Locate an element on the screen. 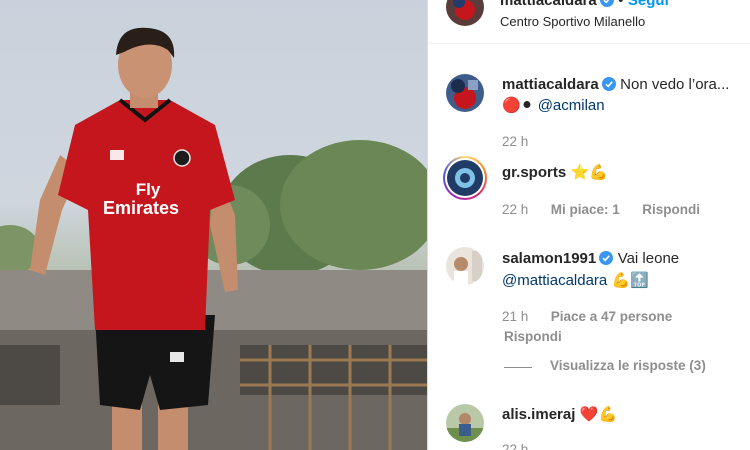  header-divider is located at coordinates (589, 43).